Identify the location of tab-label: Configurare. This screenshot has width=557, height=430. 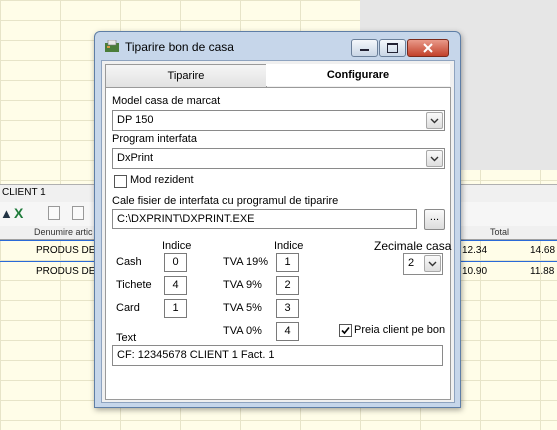
(358, 75).